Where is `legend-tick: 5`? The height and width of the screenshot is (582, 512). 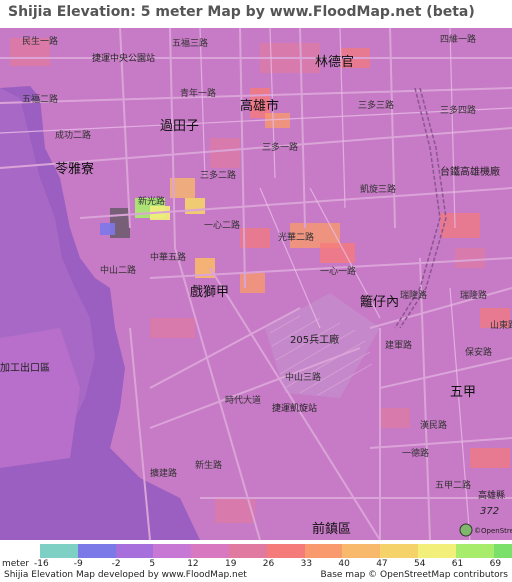
legend-tick: 5 is located at coordinates (152, 564).